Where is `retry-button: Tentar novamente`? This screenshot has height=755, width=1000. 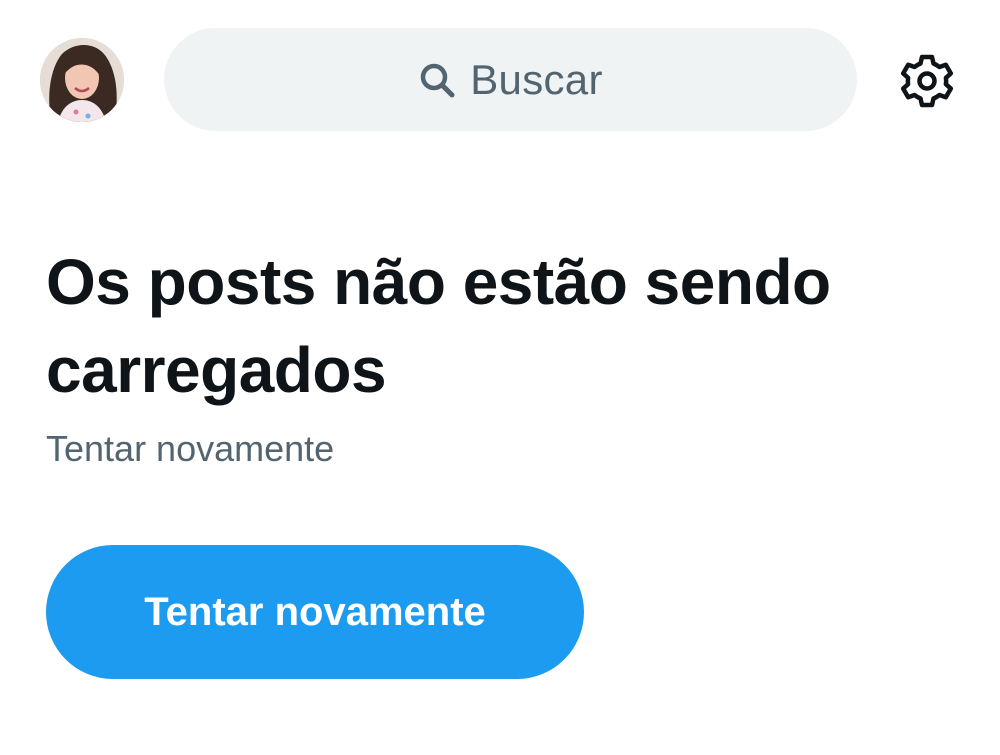
retry-button: Tentar novamente is located at coordinates (315, 612).